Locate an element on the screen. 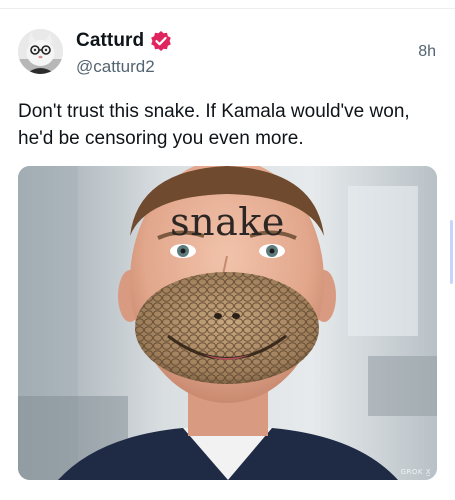 The width and height of the screenshot is (455, 500). verified-badge-icon is located at coordinates (161, 41).